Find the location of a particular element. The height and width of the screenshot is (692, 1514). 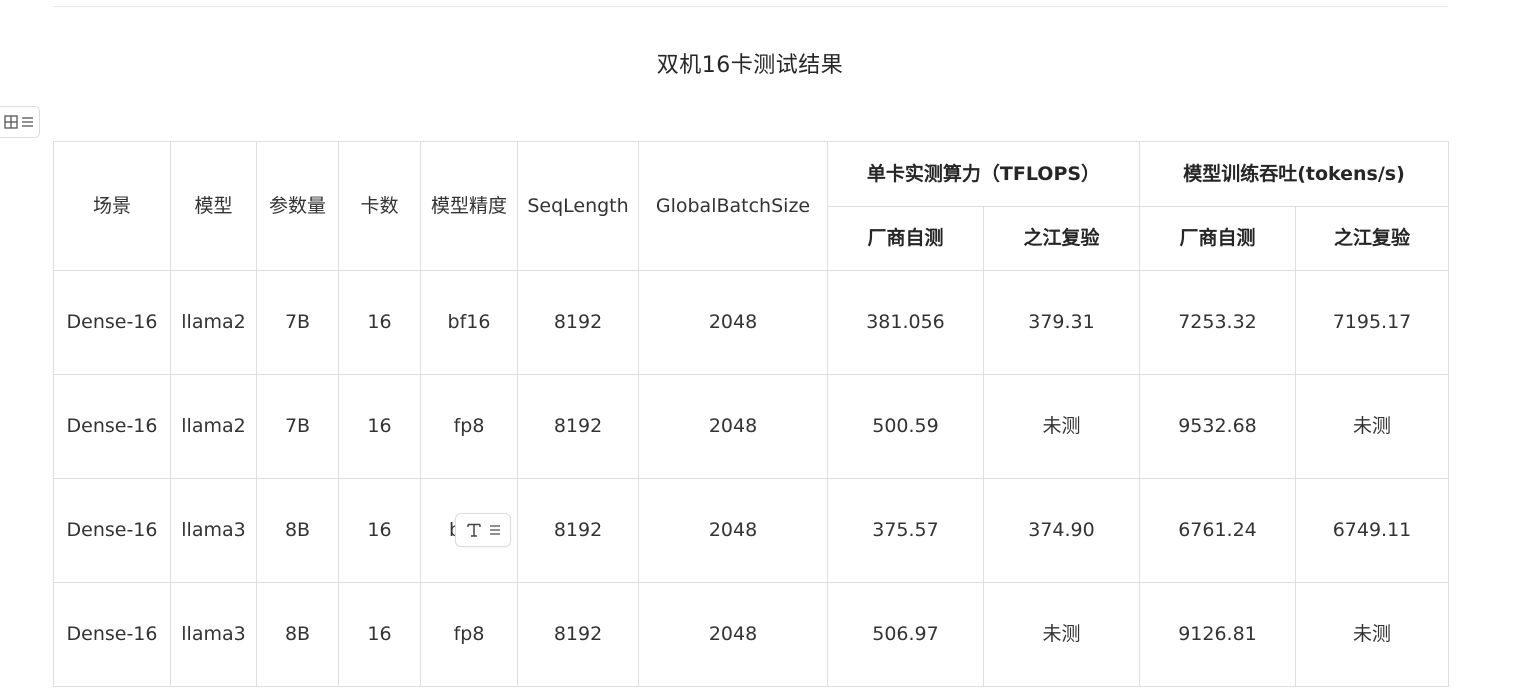

cell-tflops-zhijiang: 379.31 is located at coordinates (1061, 322).